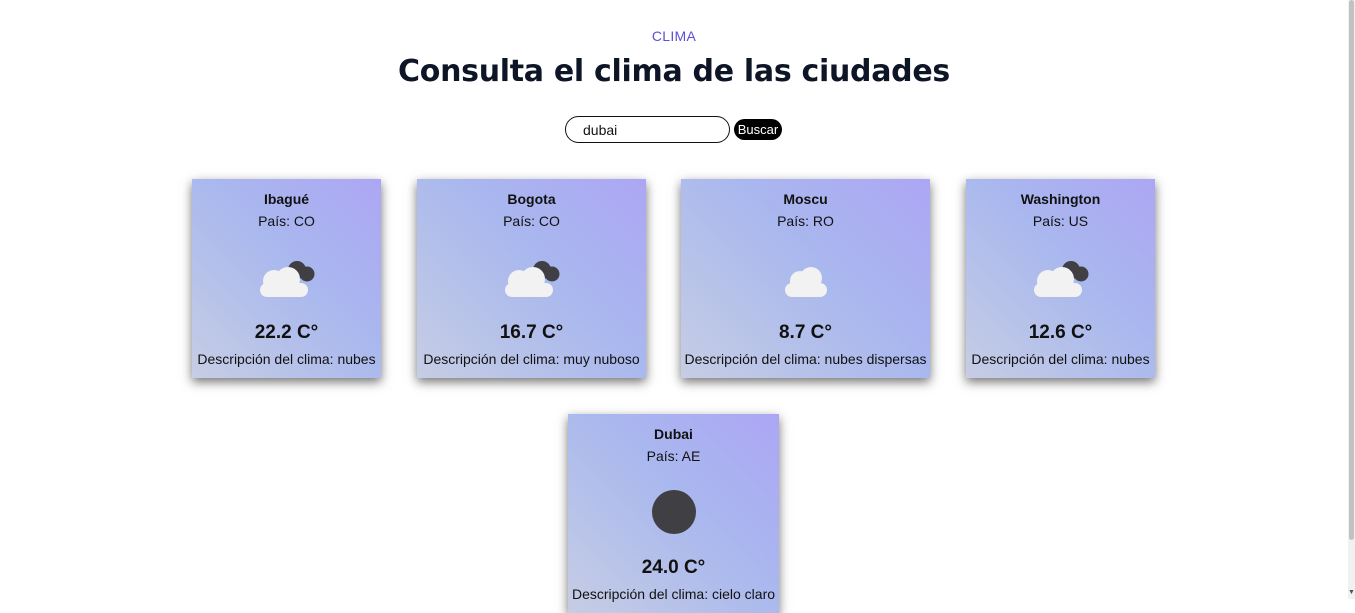  What do you see at coordinates (673, 594) in the screenshot?
I see `weather-description: Descripción del clima: cielo claro` at bounding box center [673, 594].